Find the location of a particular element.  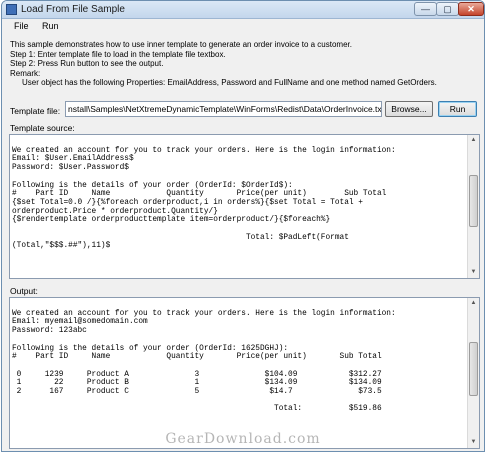

run-button: Run is located at coordinates (457, 109).